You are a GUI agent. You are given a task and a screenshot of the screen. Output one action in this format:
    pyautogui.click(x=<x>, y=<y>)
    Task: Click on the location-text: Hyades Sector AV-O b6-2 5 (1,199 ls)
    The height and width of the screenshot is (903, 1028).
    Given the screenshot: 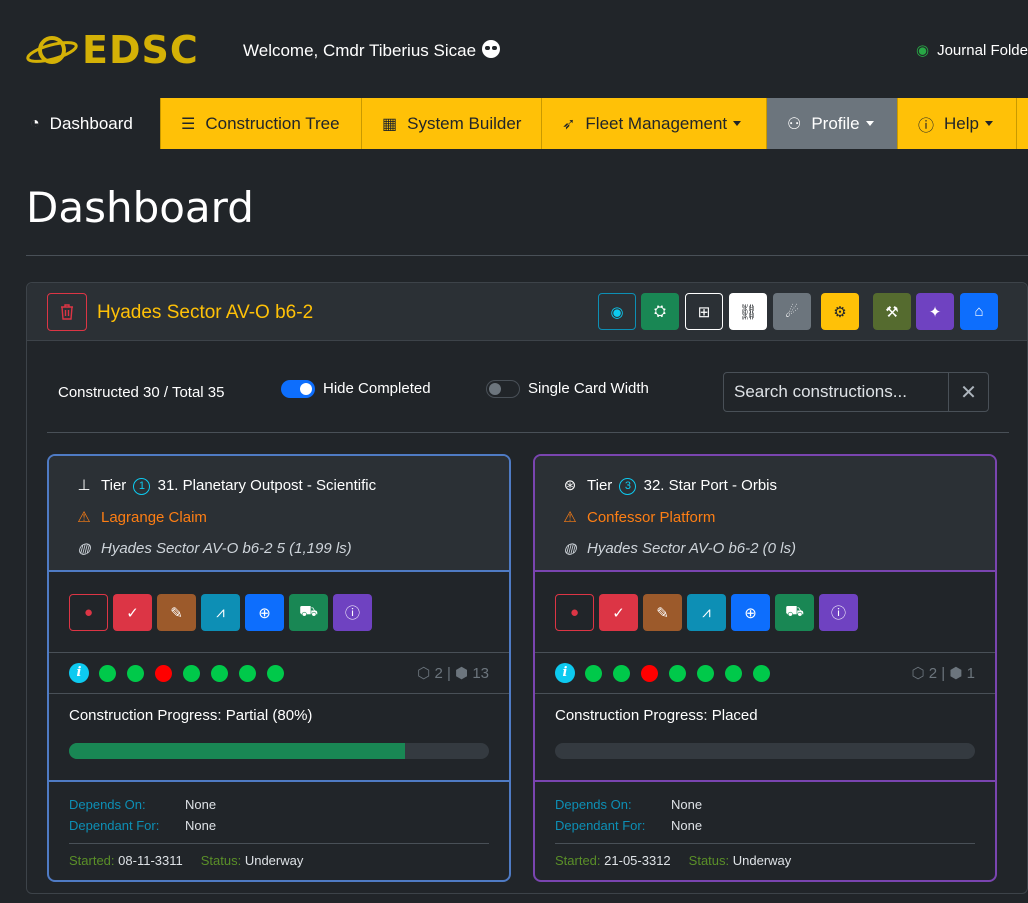 What is the action you would take?
    pyautogui.click(x=226, y=548)
    